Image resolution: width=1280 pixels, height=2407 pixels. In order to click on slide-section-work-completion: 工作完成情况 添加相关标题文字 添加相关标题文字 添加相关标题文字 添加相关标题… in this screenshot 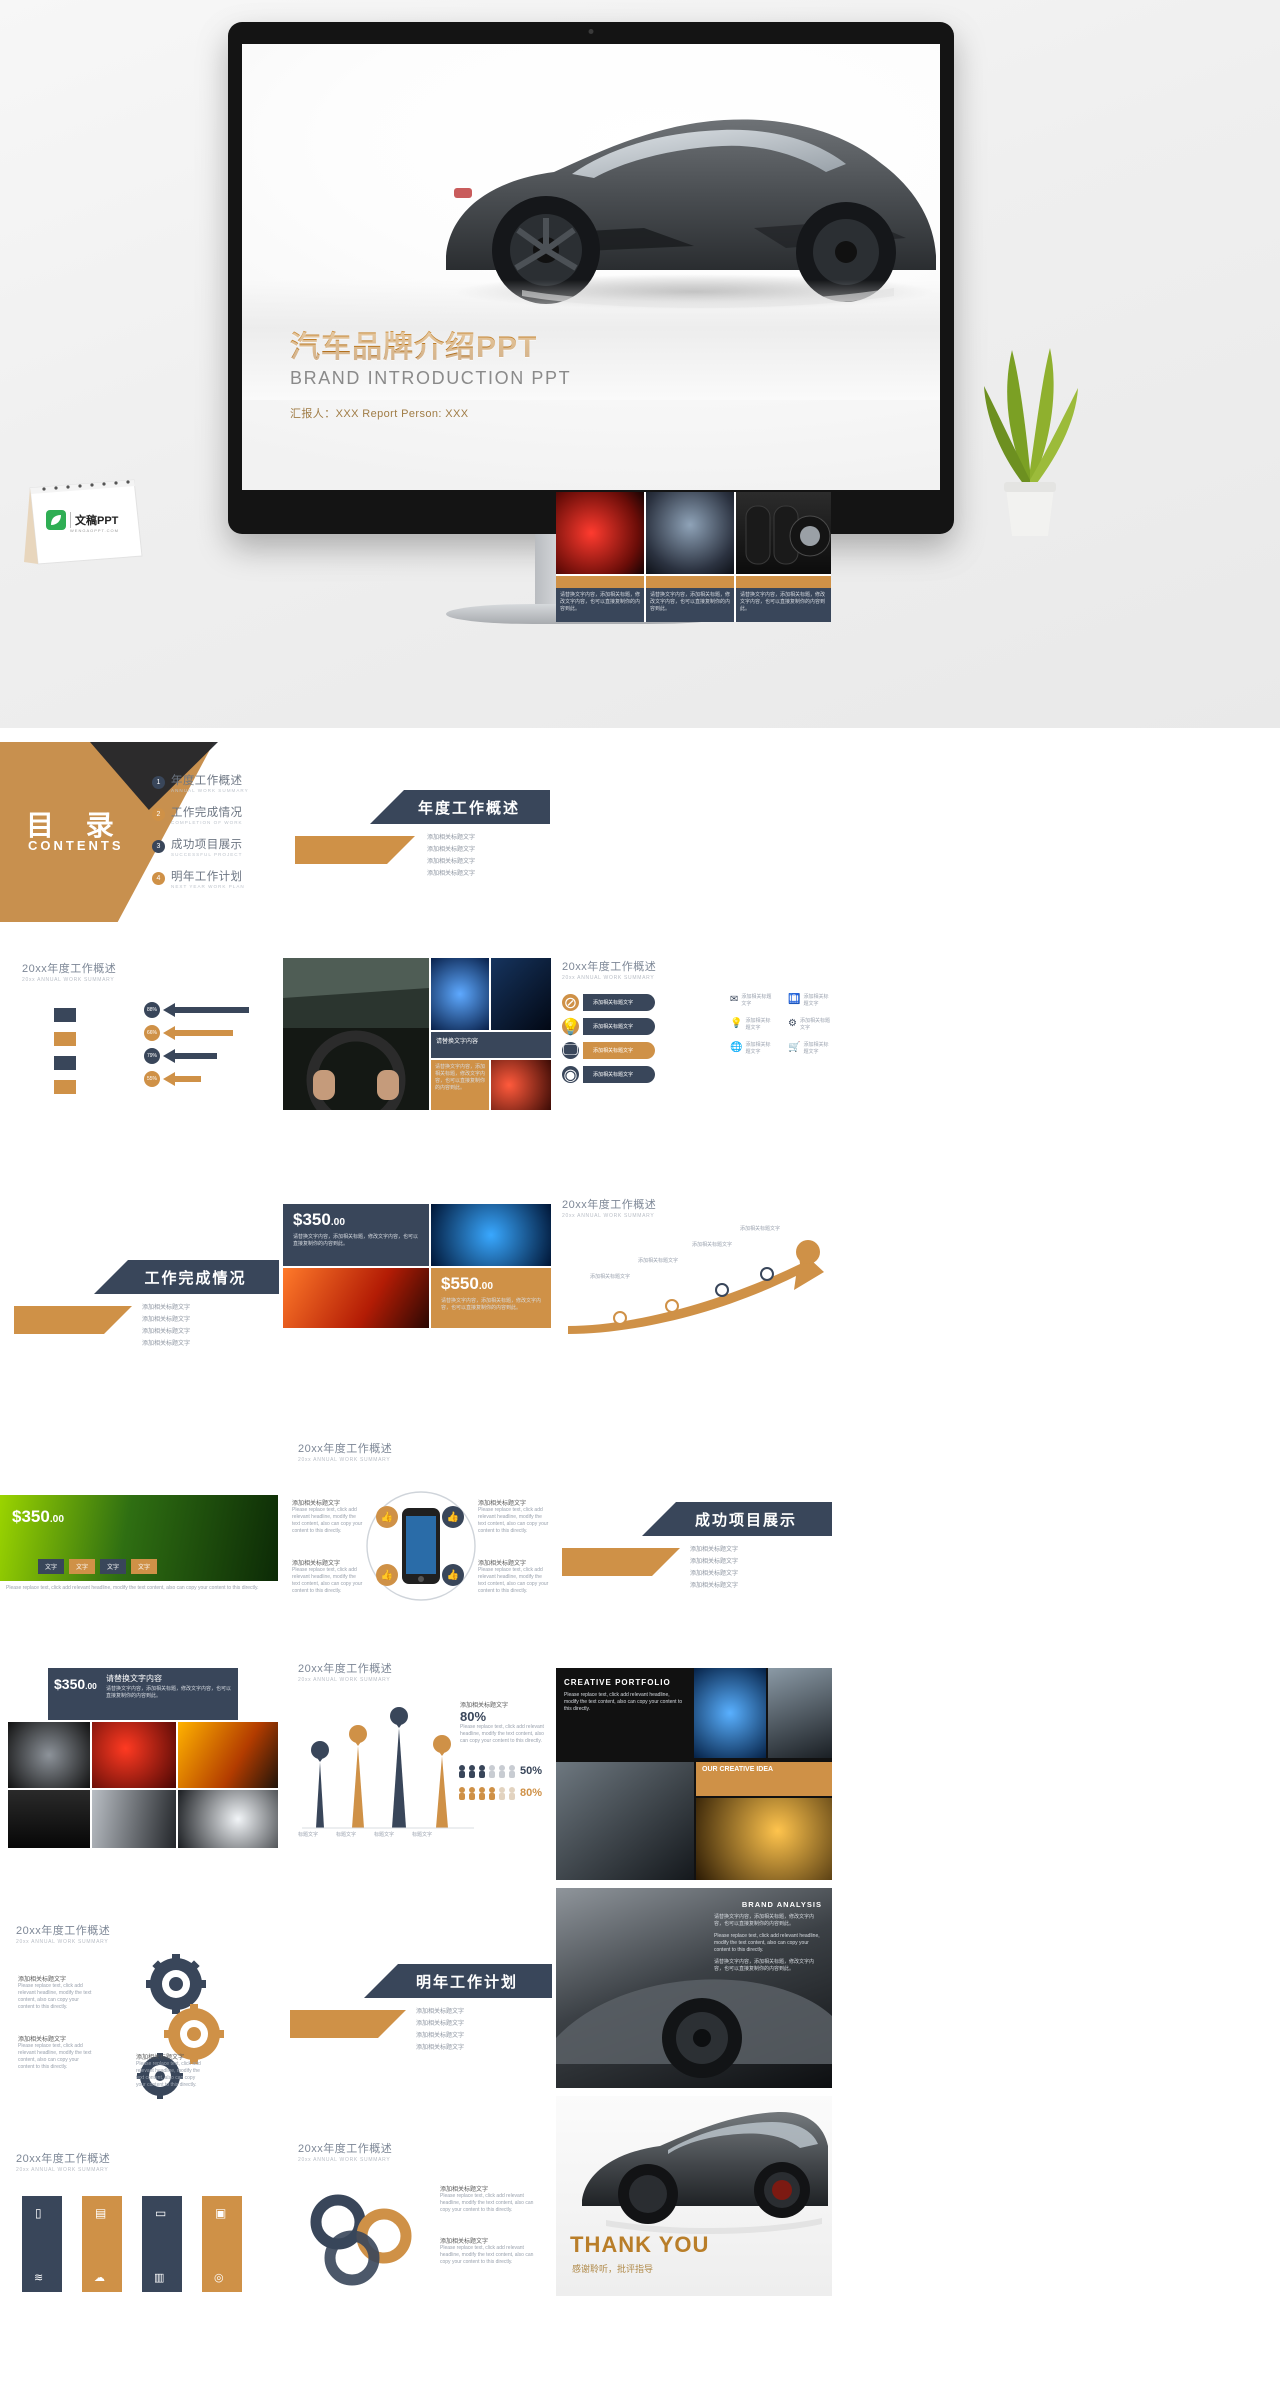, I will do `click(146, 1310)`.